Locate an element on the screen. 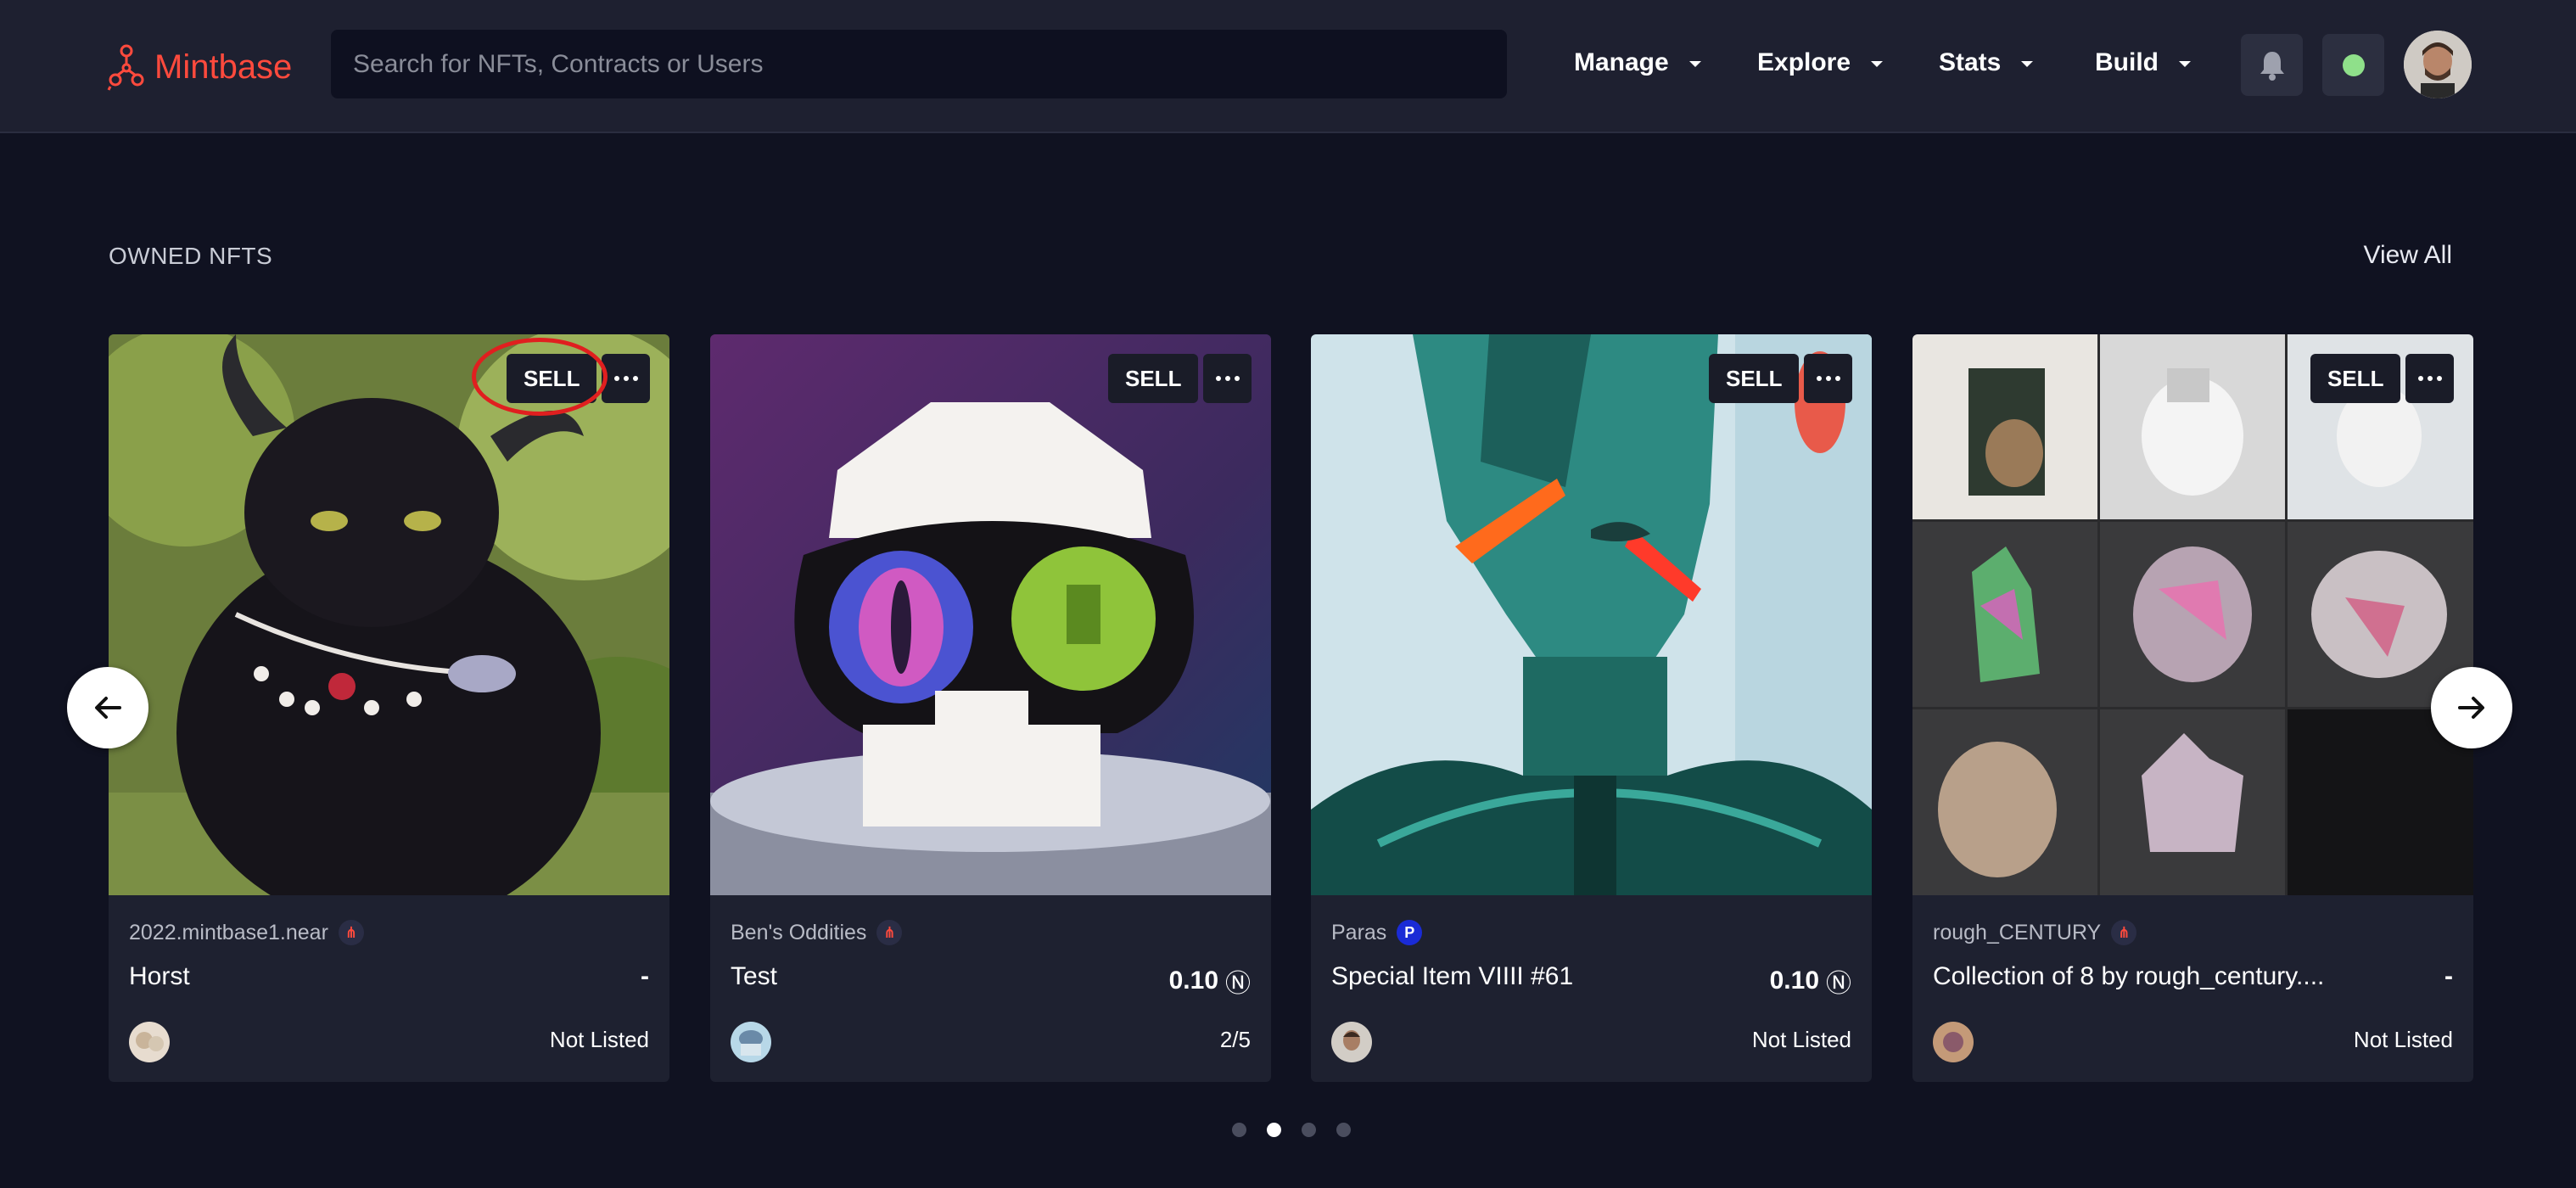  nft-image-android is located at coordinates (1592, 614).